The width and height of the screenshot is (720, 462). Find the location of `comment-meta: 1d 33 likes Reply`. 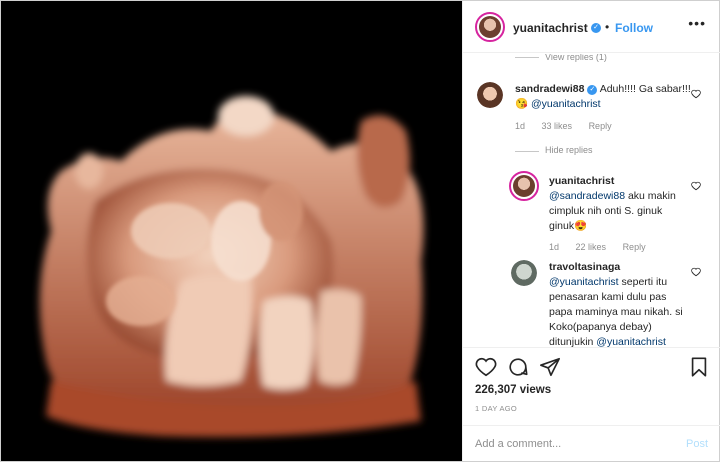

comment-meta: 1d 33 likes Reply is located at coordinates (570, 126).